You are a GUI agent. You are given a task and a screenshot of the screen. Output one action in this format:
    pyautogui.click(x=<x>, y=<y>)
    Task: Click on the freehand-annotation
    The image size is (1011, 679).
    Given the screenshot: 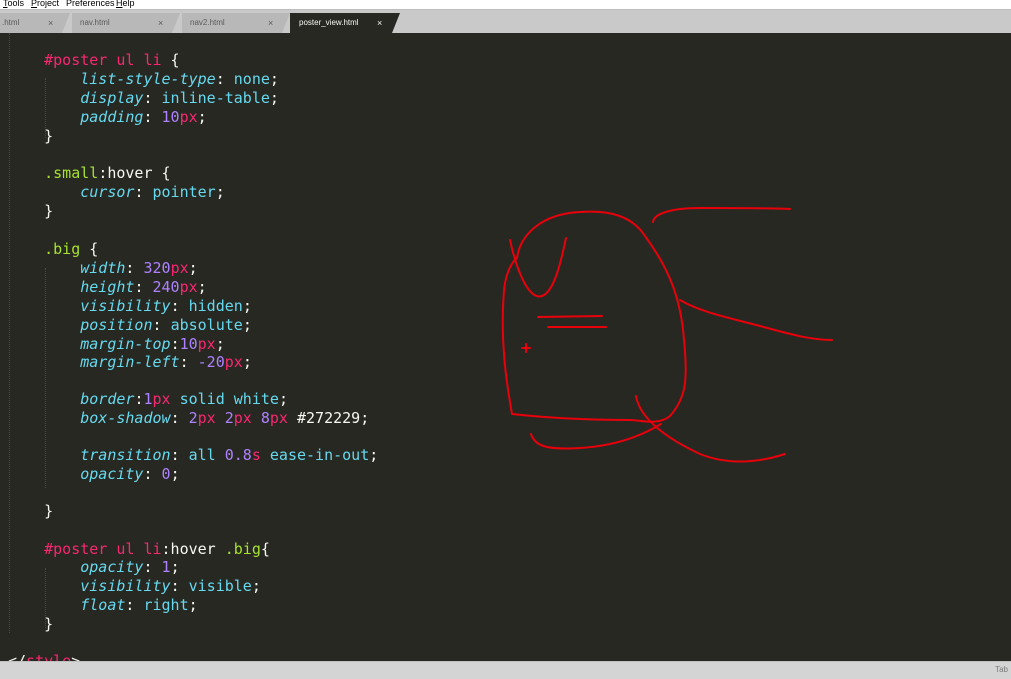 What is the action you would take?
    pyautogui.click(x=667, y=335)
    